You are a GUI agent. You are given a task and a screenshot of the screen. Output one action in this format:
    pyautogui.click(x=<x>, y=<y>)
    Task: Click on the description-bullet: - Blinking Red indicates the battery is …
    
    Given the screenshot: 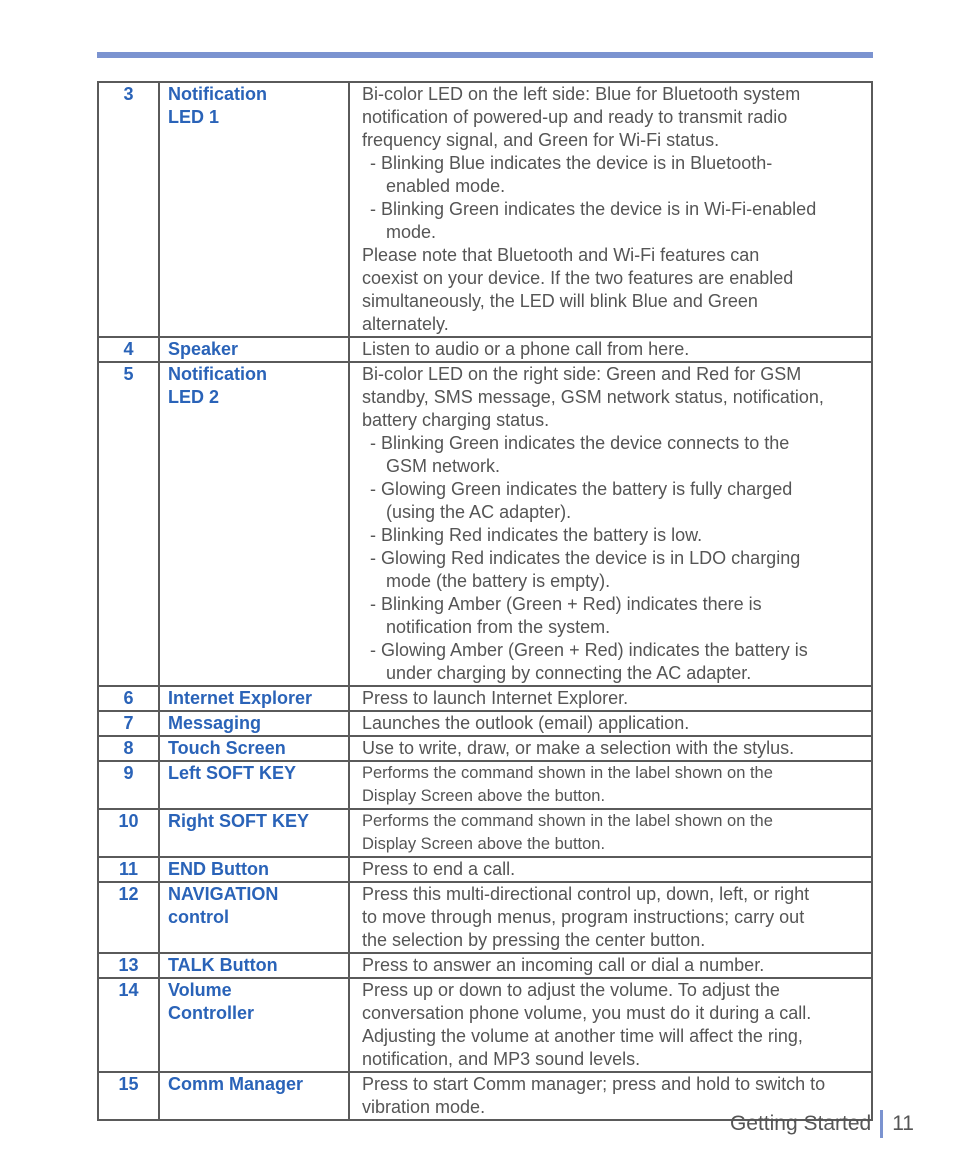 What is the action you would take?
    pyautogui.click(x=536, y=535)
    